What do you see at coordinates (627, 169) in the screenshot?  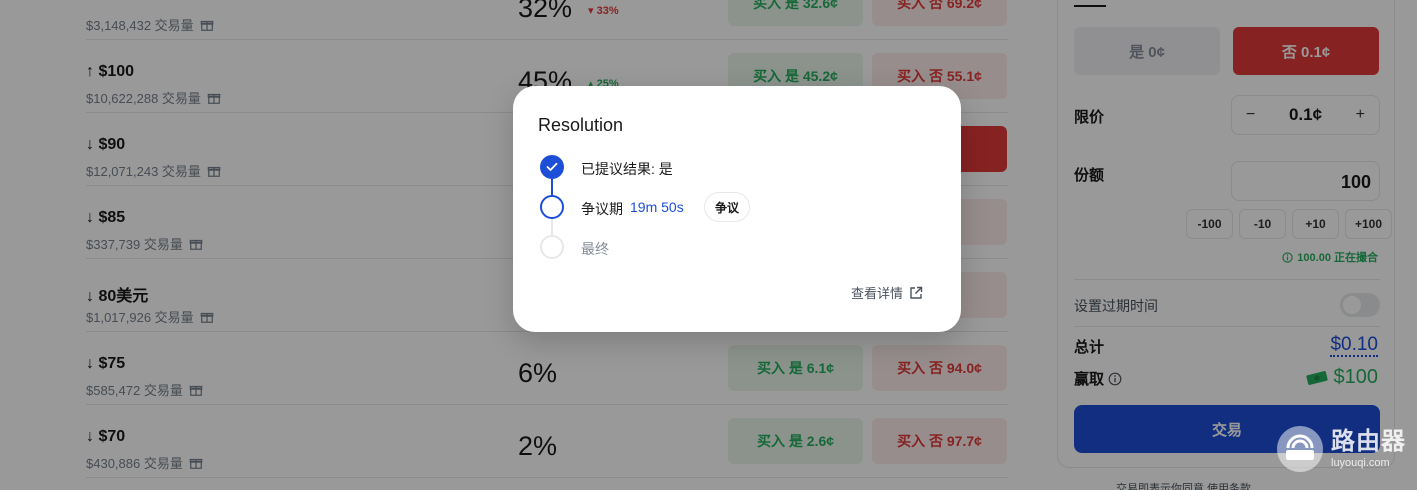 I see `step-proposed-label: 已提议结果: 是` at bounding box center [627, 169].